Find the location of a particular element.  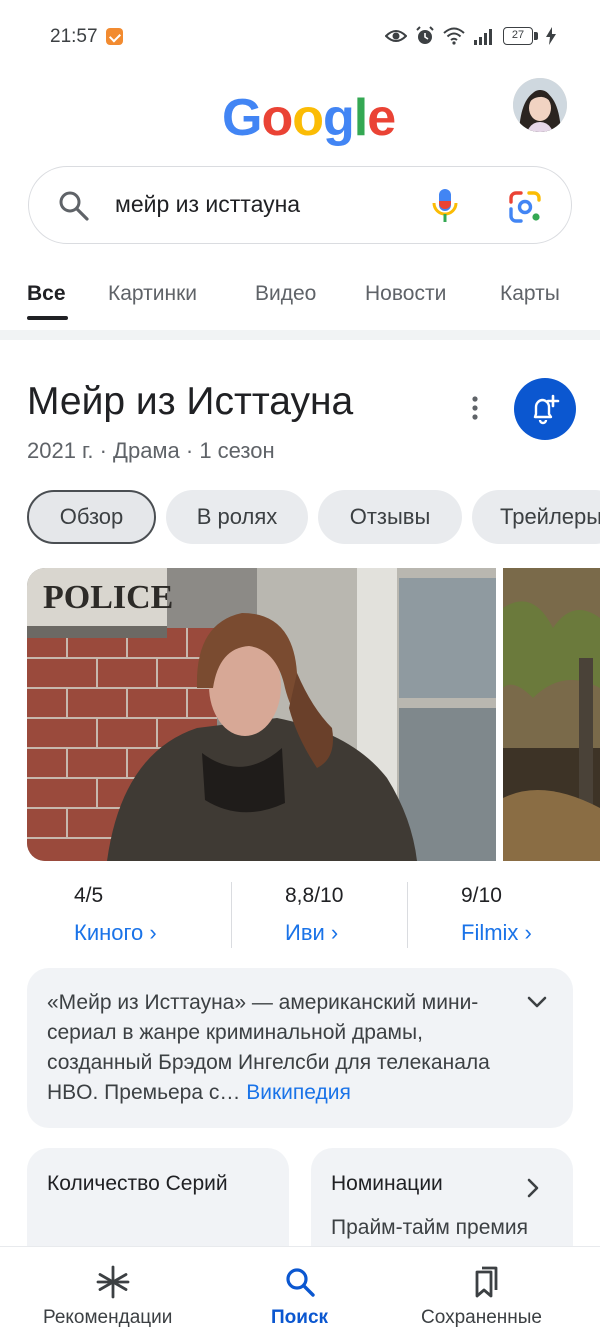

chip-cast: В ролях is located at coordinates (237, 517).